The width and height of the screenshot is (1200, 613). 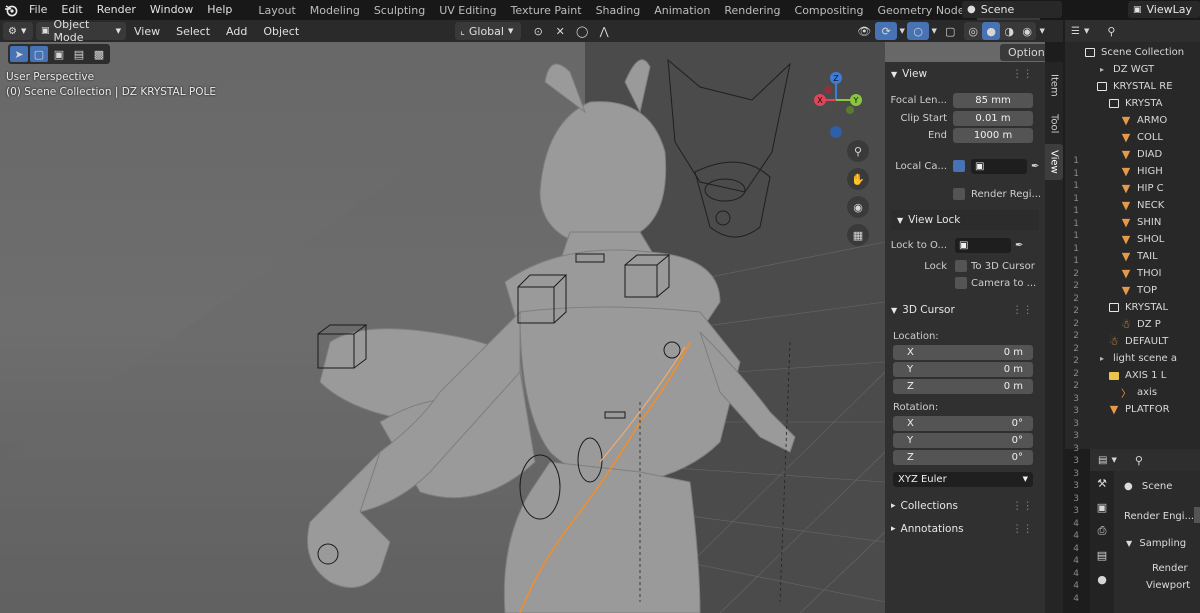 I want to click on extend-select-icon: ▣, so click(x=59, y=54).